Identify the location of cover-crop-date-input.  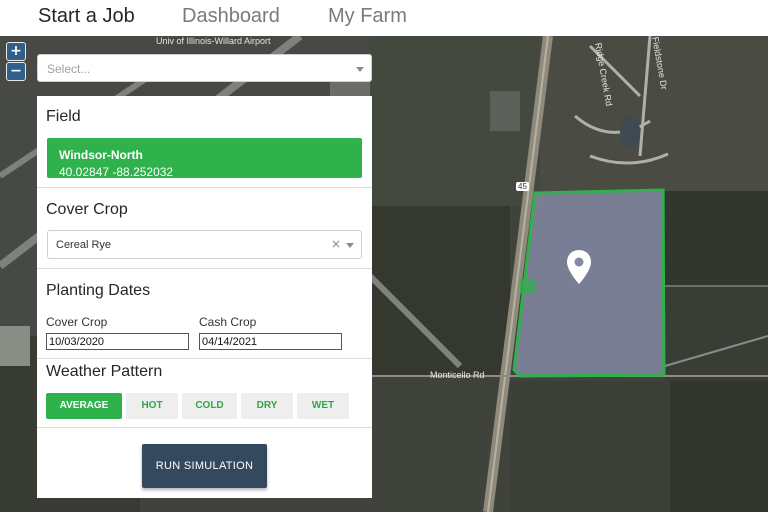
(117, 341).